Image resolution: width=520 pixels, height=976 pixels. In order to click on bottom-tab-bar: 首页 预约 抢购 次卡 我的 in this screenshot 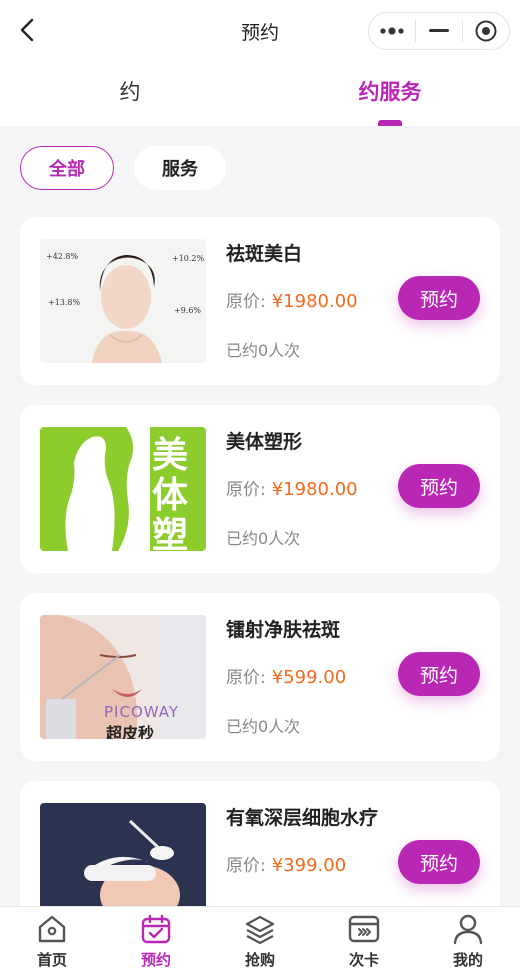, I will do `click(260, 941)`.